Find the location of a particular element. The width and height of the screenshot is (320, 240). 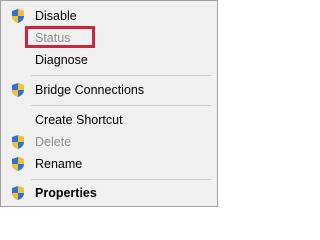

menu-item-label: Properties is located at coordinates (66, 193).